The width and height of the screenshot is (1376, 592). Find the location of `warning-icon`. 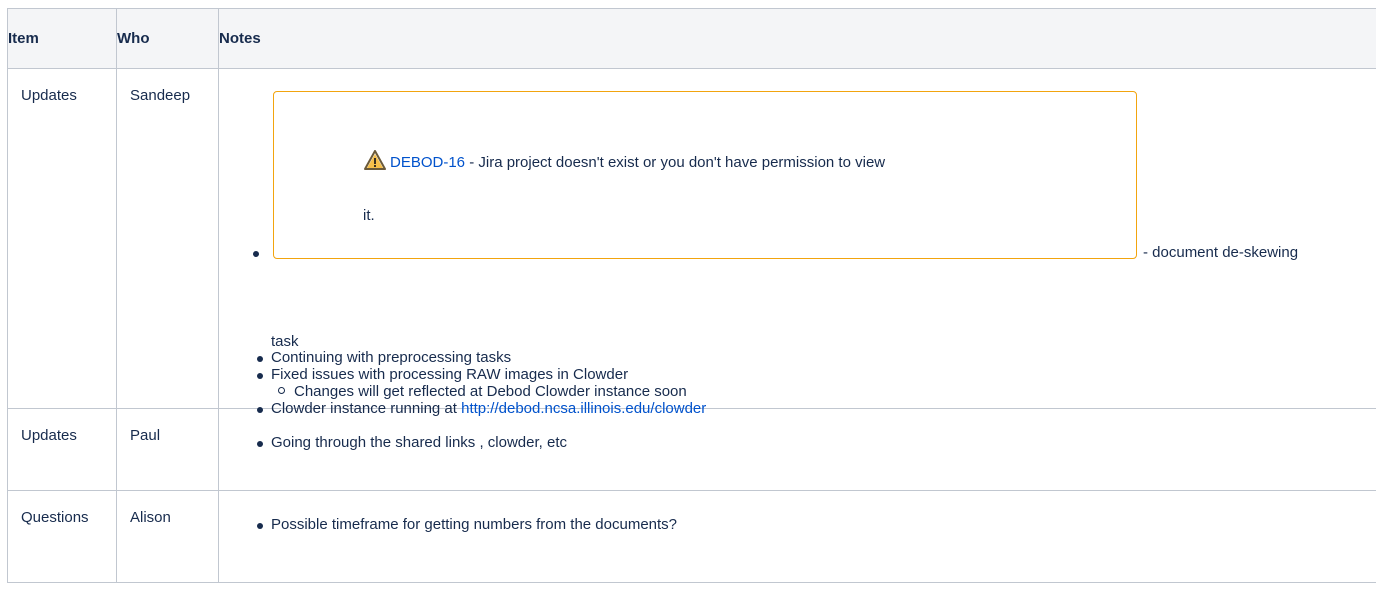

warning-icon is located at coordinates (375, 160).